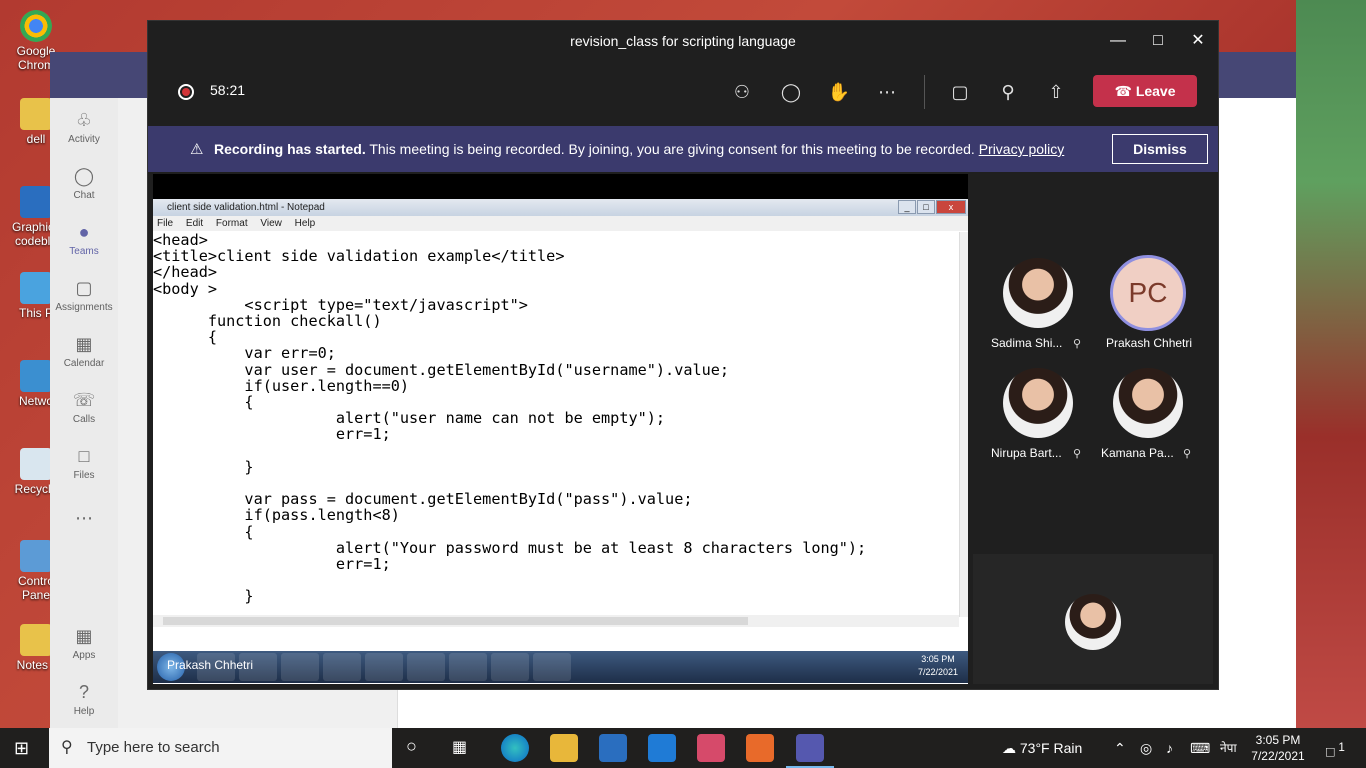 This screenshot has width=1366, height=768. What do you see at coordinates (300, 667) in the screenshot?
I see `media-icon` at bounding box center [300, 667].